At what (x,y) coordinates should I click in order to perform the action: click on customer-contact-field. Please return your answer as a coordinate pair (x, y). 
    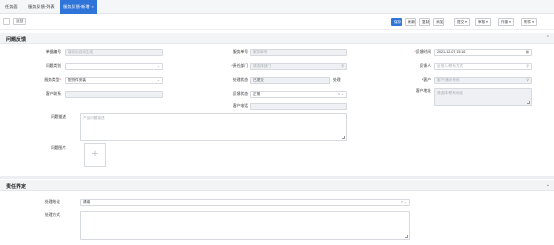
    Looking at the image, I should click on (114, 94).